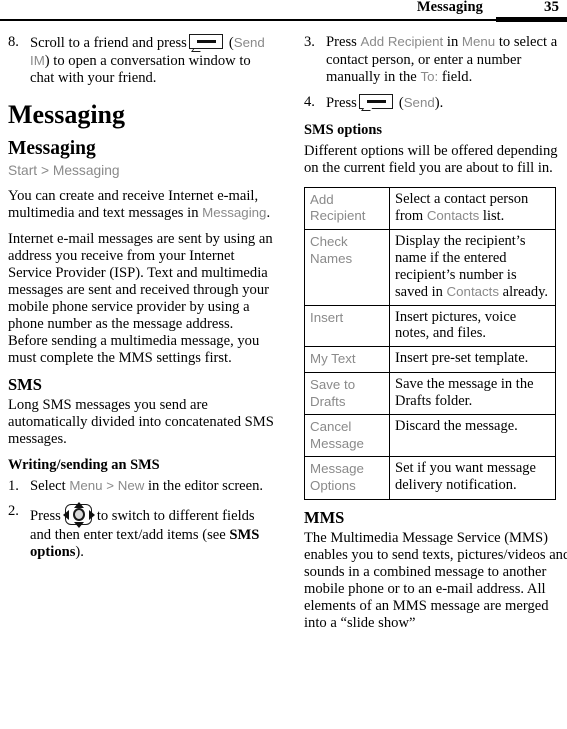 The height and width of the screenshot is (729, 567). I want to click on table-row: Cancel Message Discard the message., so click(430, 436).